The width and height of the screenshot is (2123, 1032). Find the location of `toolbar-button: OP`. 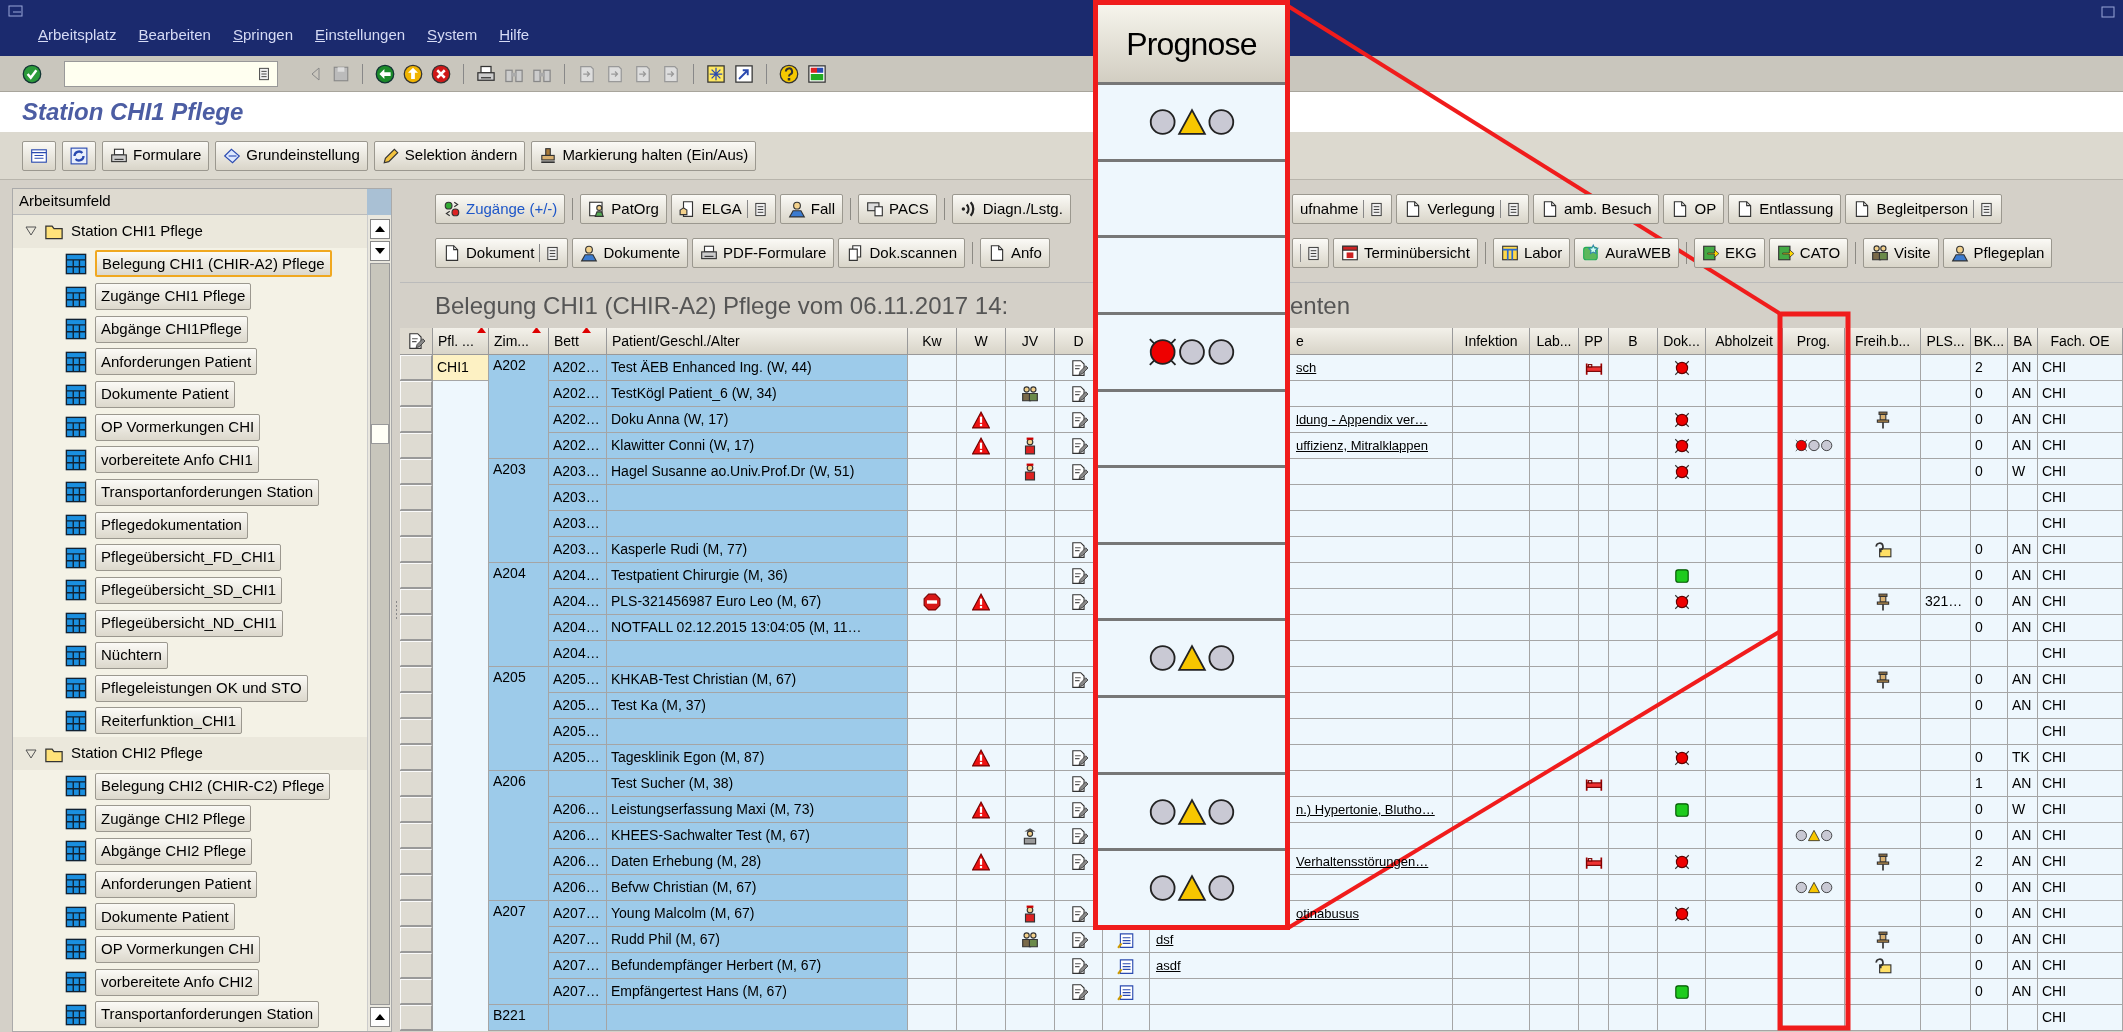

toolbar-button: OP is located at coordinates (1694, 209).